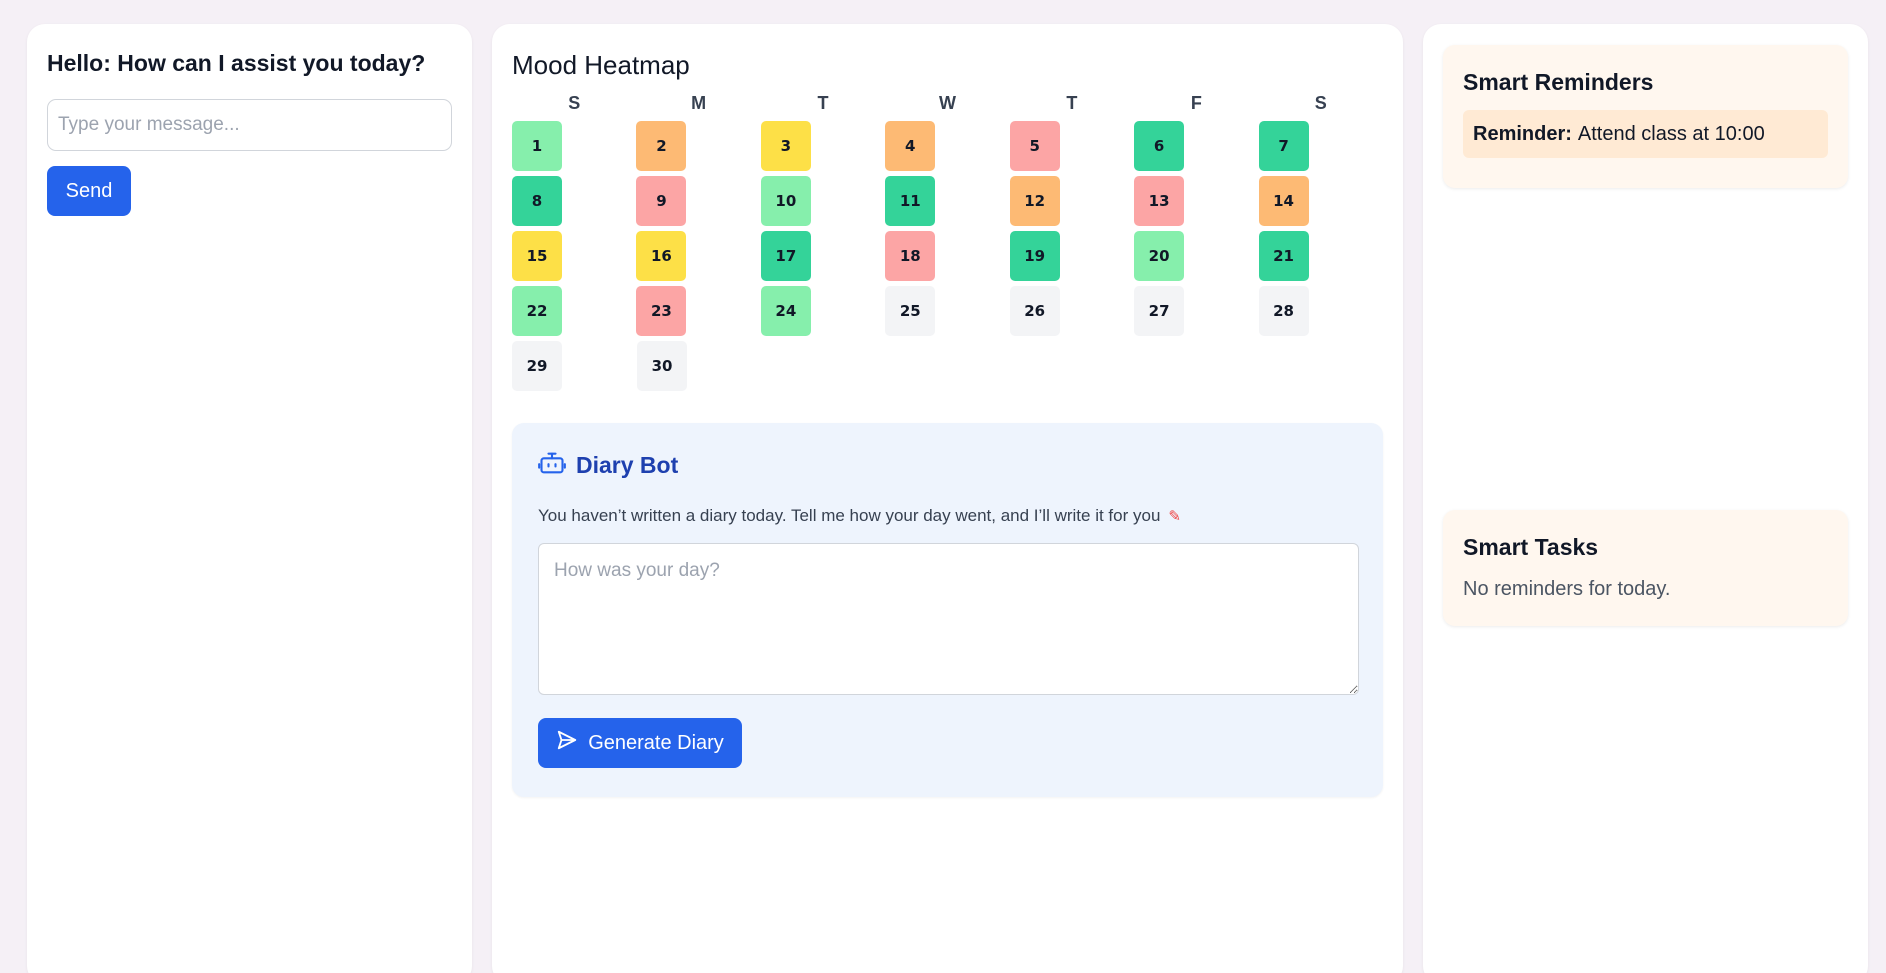 This screenshot has height=973, width=1886. What do you see at coordinates (947, 368) in the screenshot?
I see `calendar-week-row: 29 30` at bounding box center [947, 368].